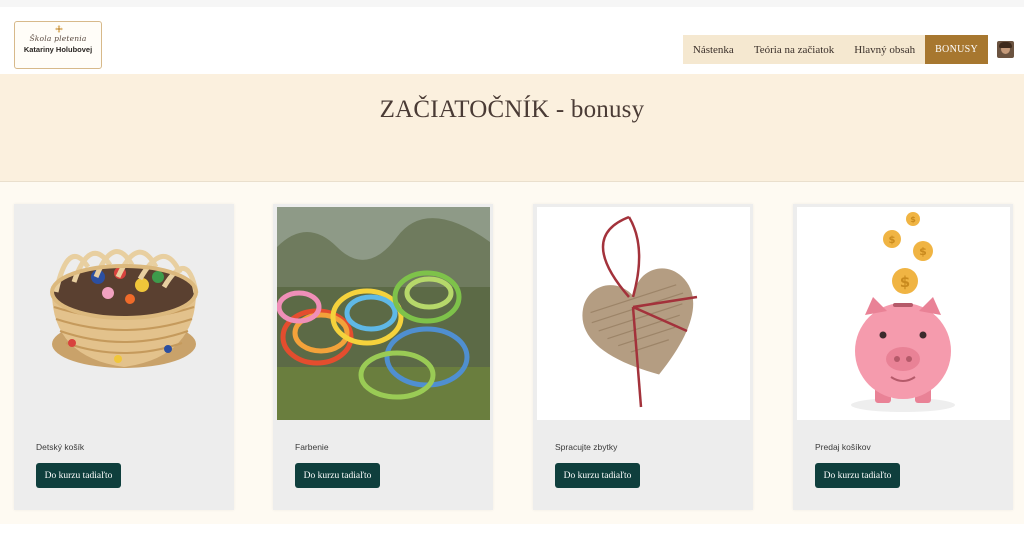 This screenshot has height=536, width=1024. Describe the element at coordinates (58, 38) in the screenshot. I see `logo-script-text: Škola pletenia` at that location.